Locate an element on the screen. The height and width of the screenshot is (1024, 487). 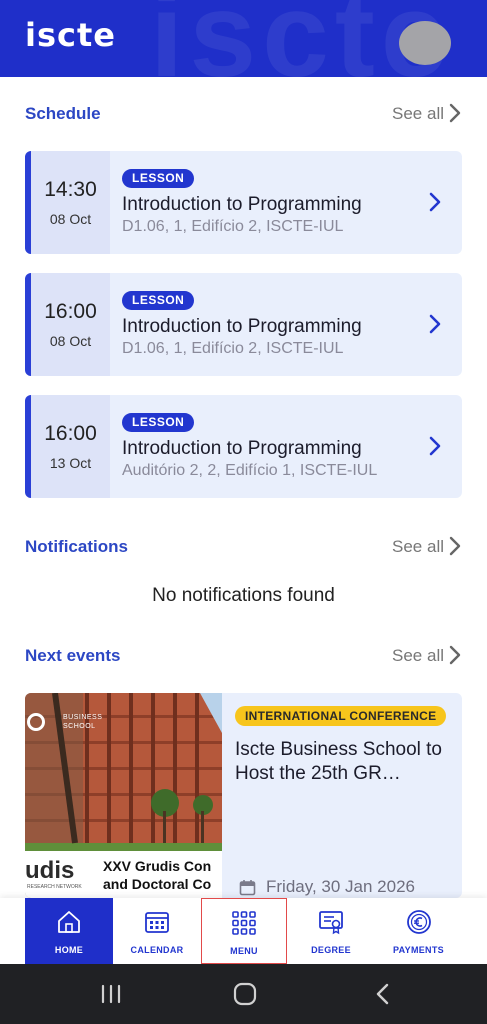
tab-calendar: CALENDAR is located at coordinates (157, 931).